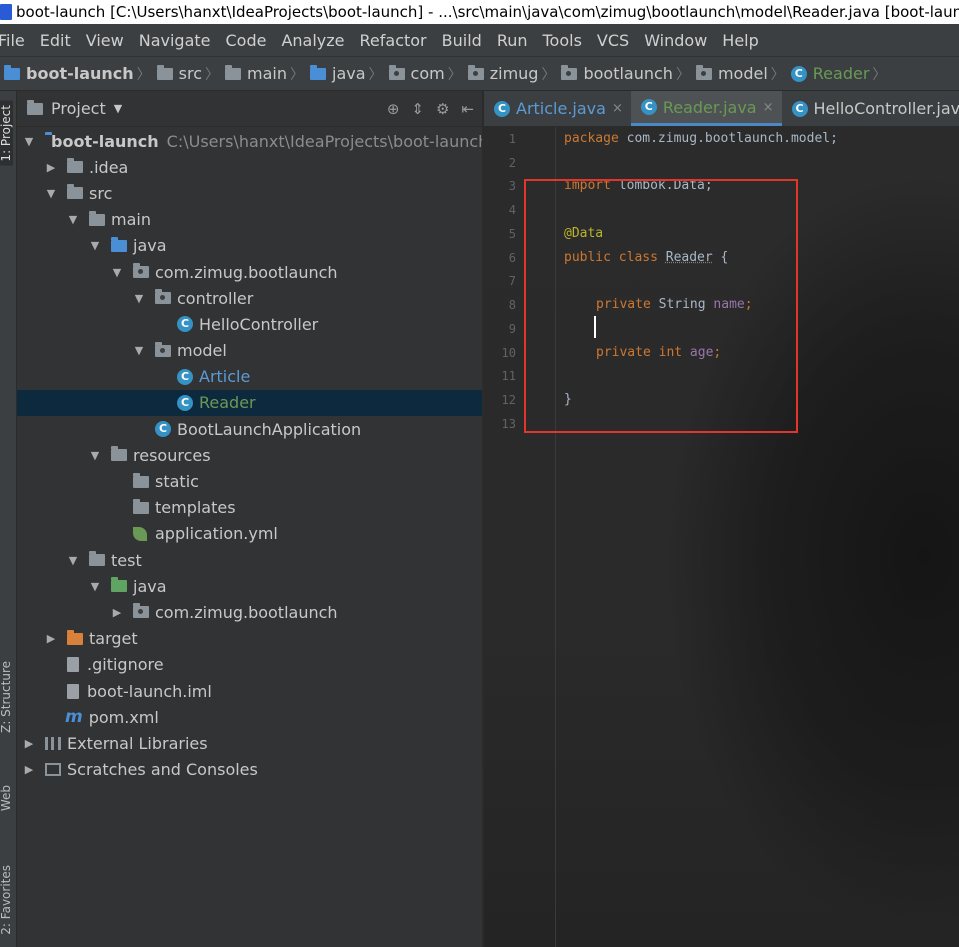  Describe the element at coordinates (312, 40) in the screenshot. I see `menu-analyze: Analyze` at that location.